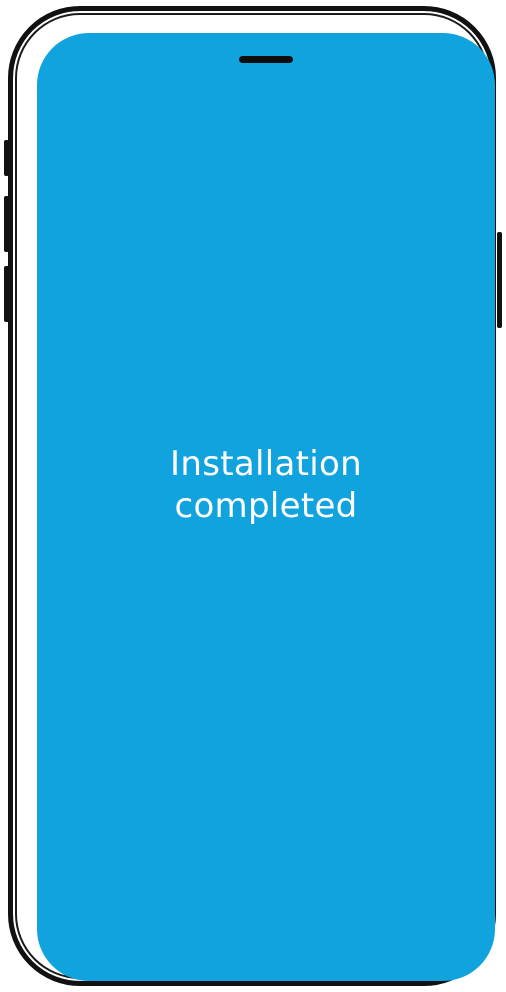  I want to click on volume-down-button, so click(6, 294).